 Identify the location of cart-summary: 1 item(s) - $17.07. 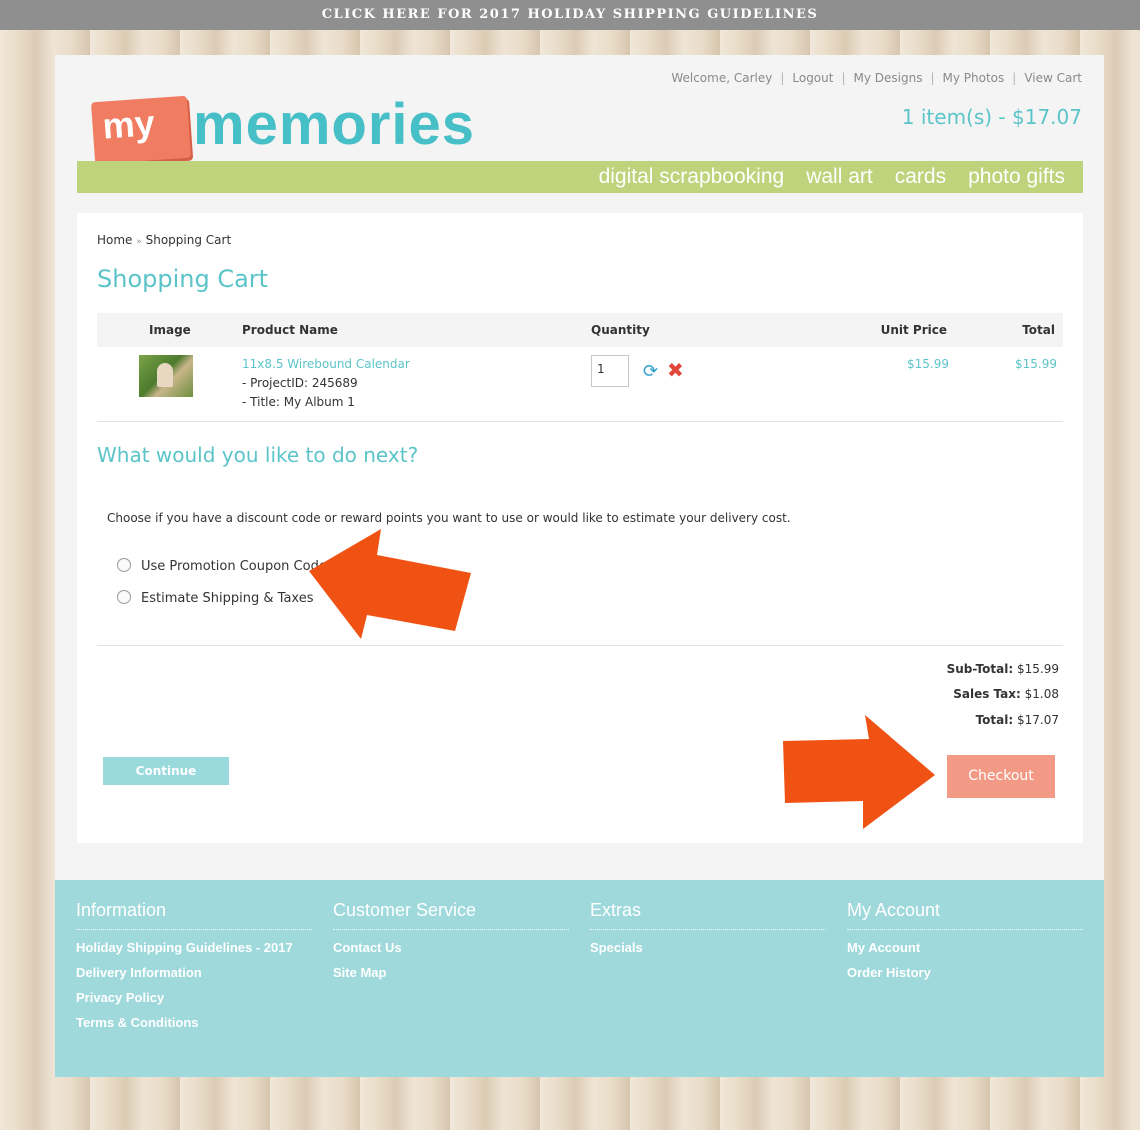
(992, 117).